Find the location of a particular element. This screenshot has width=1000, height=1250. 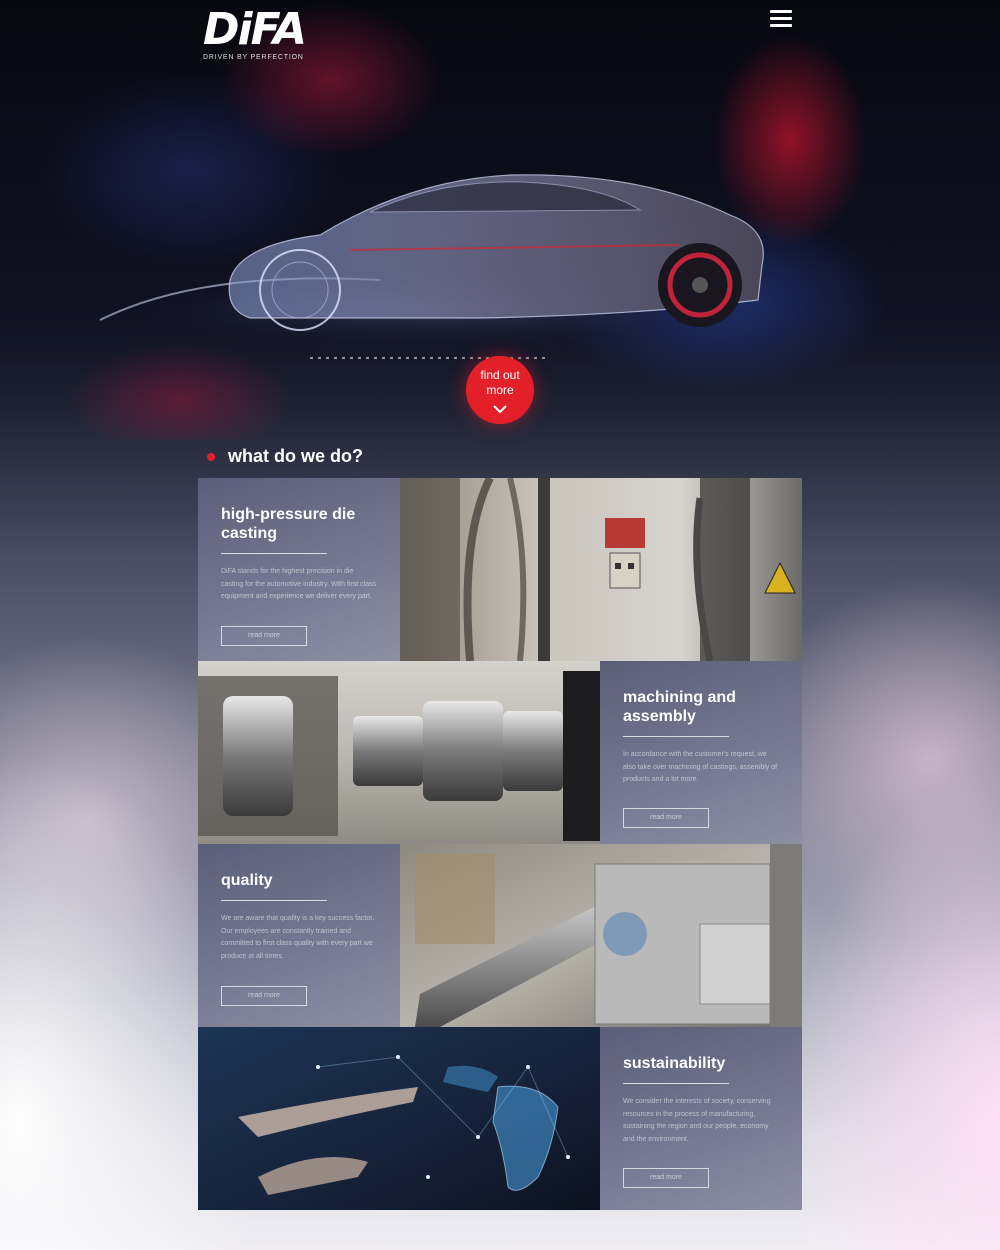

machined-part-photo is located at coordinates (399, 752).